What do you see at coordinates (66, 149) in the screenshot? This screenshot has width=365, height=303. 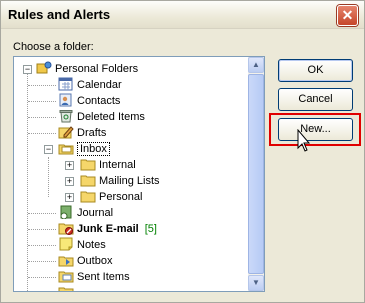 I see `inbox-icon` at bounding box center [66, 149].